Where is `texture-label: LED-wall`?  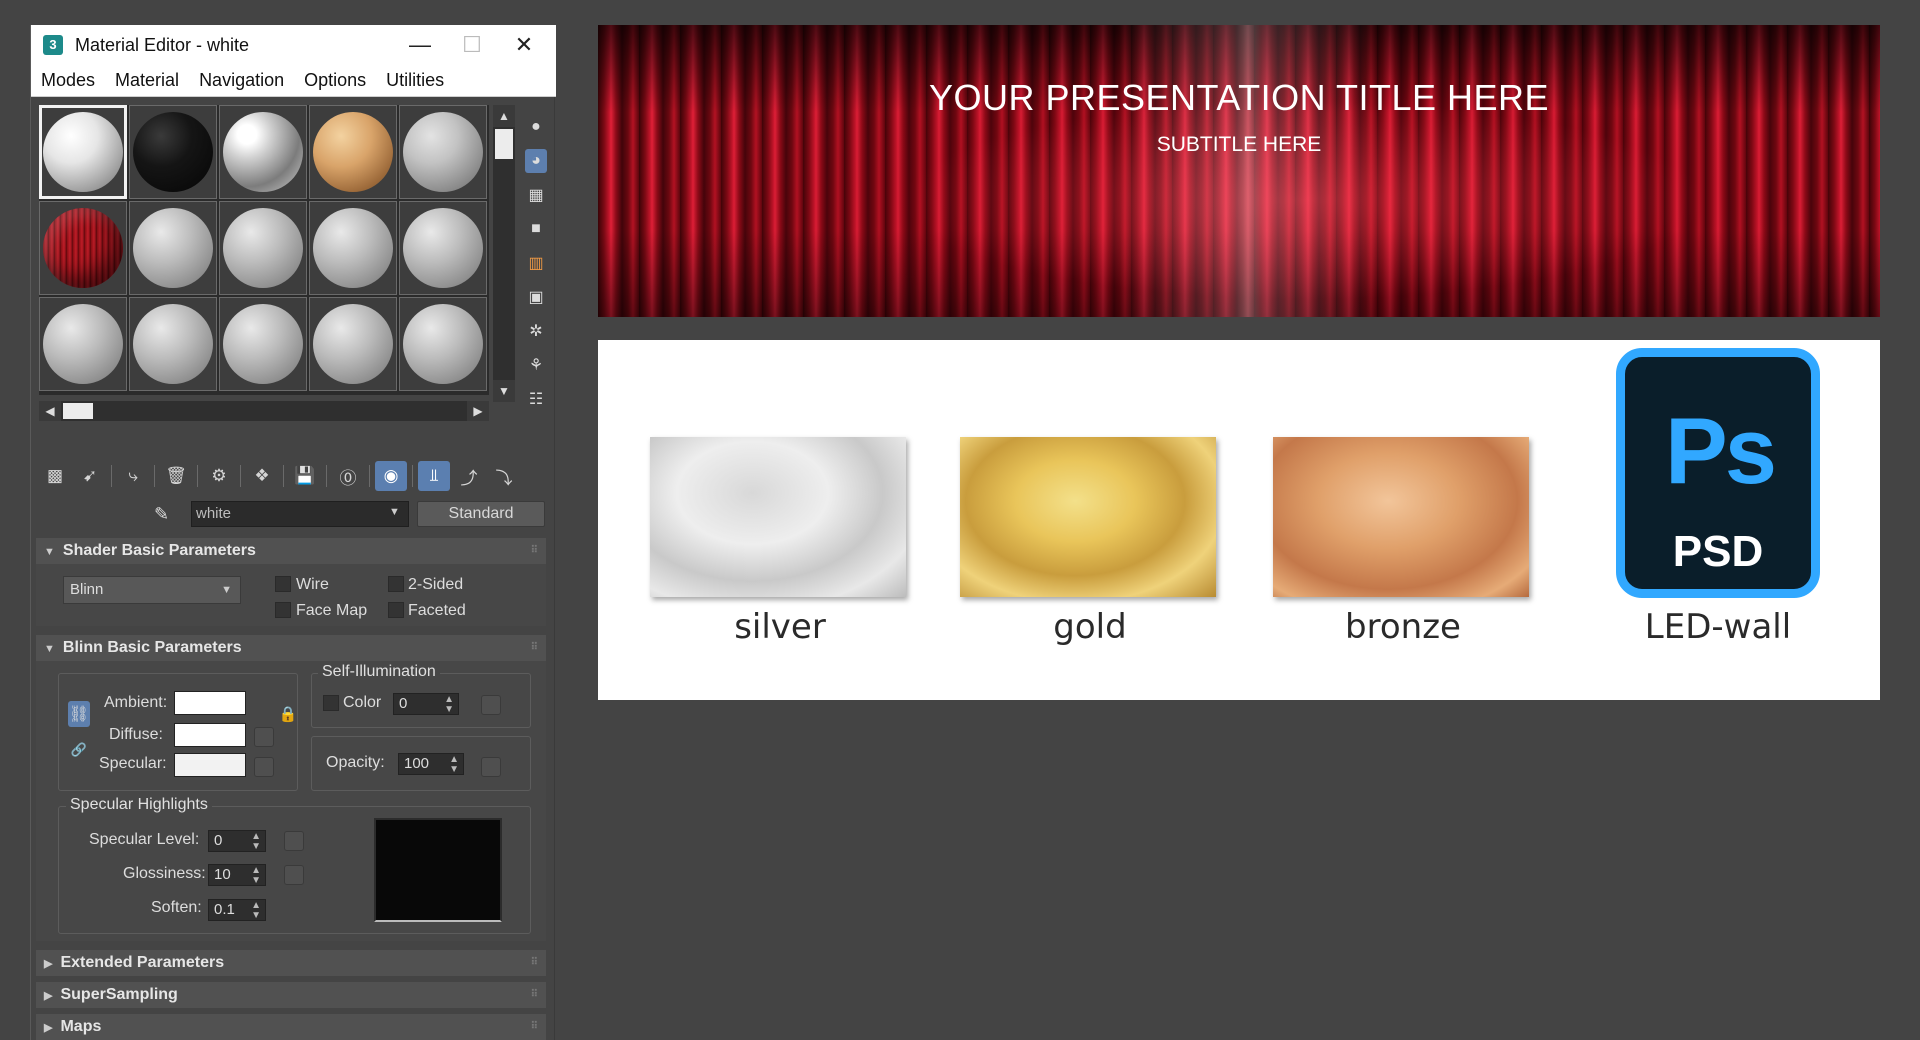 texture-label: LED-wall is located at coordinates (1718, 627).